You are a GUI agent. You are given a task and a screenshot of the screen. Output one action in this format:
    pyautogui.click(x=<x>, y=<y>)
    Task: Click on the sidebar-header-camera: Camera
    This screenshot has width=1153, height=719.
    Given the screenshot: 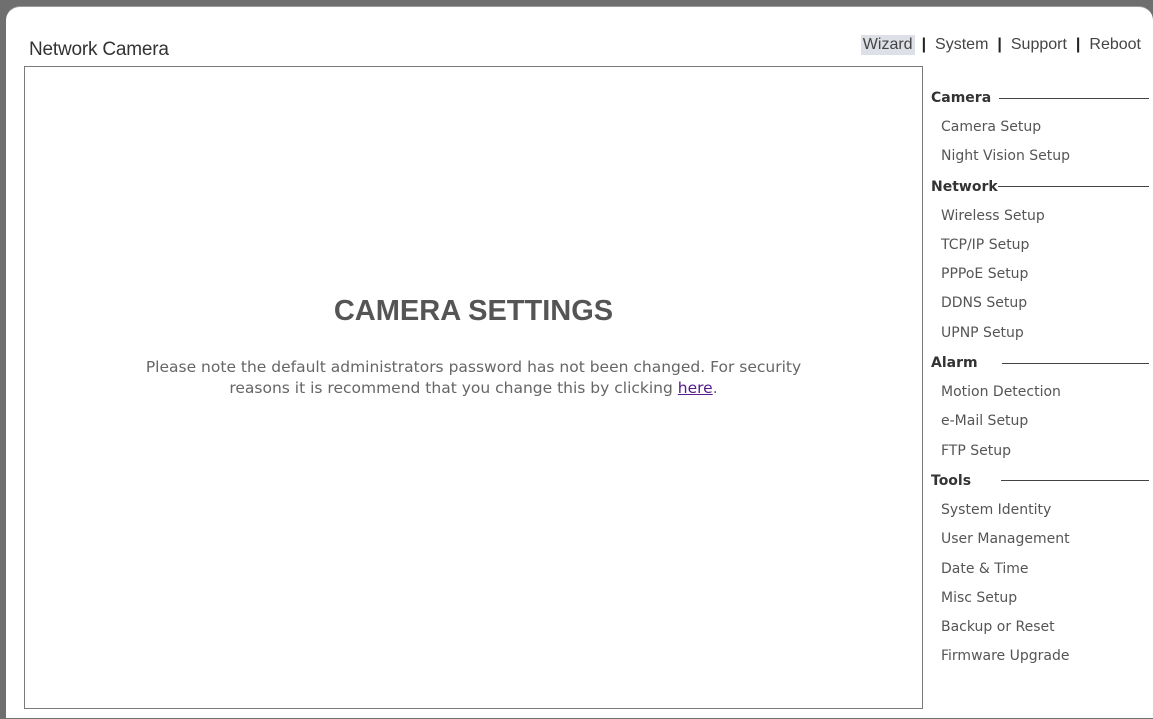 What is the action you would take?
    pyautogui.click(x=1040, y=98)
    